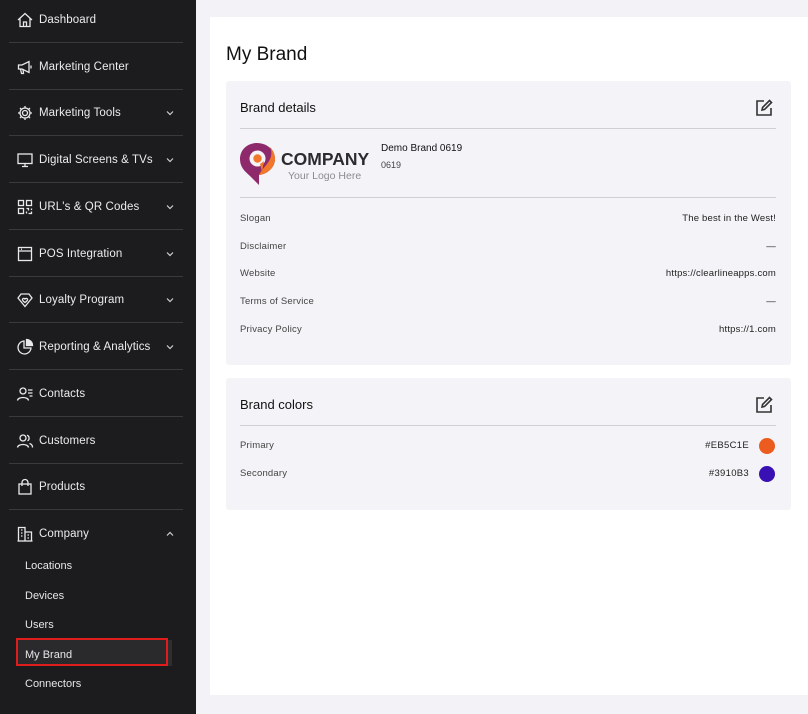 The height and width of the screenshot is (714, 808). Describe the element at coordinates (277, 301) in the screenshot. I see `terms-label: Terms of Service` at that location.